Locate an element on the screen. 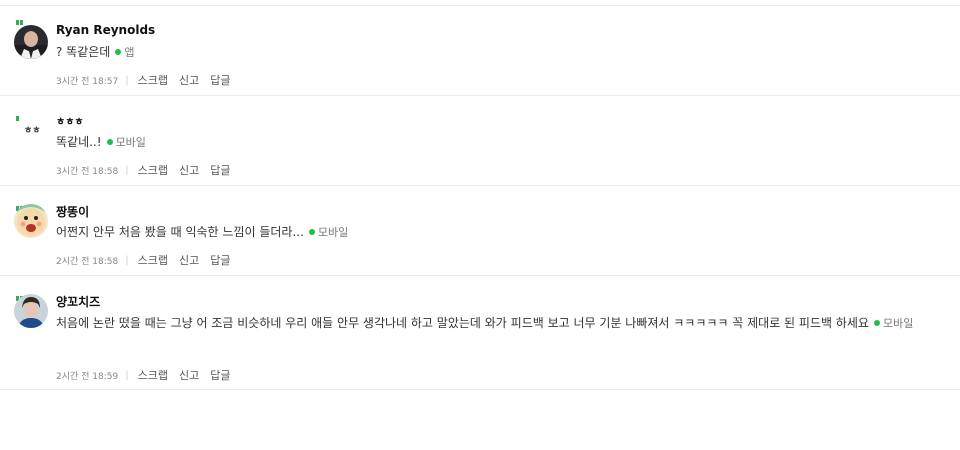  comment-time: 2시간 전 18:58 is located at coordinates (87, 261).